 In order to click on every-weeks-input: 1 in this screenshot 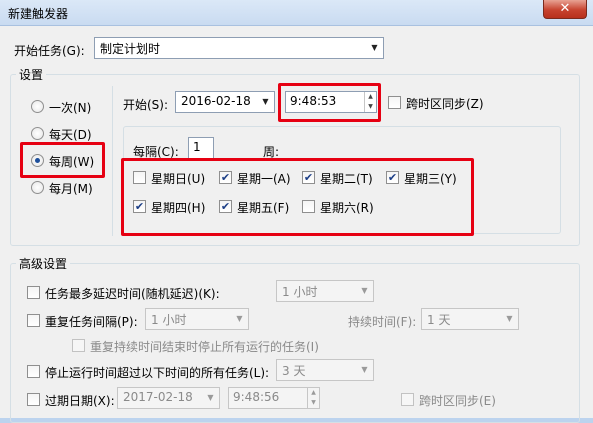, I will do `click(201, 148)`.